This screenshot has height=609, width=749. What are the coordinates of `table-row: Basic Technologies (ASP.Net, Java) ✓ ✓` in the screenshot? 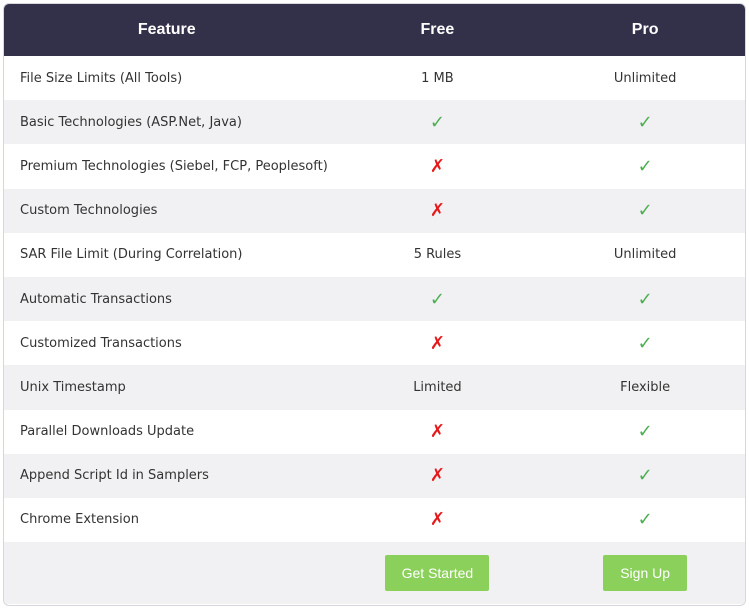 It's located at (374, 122).